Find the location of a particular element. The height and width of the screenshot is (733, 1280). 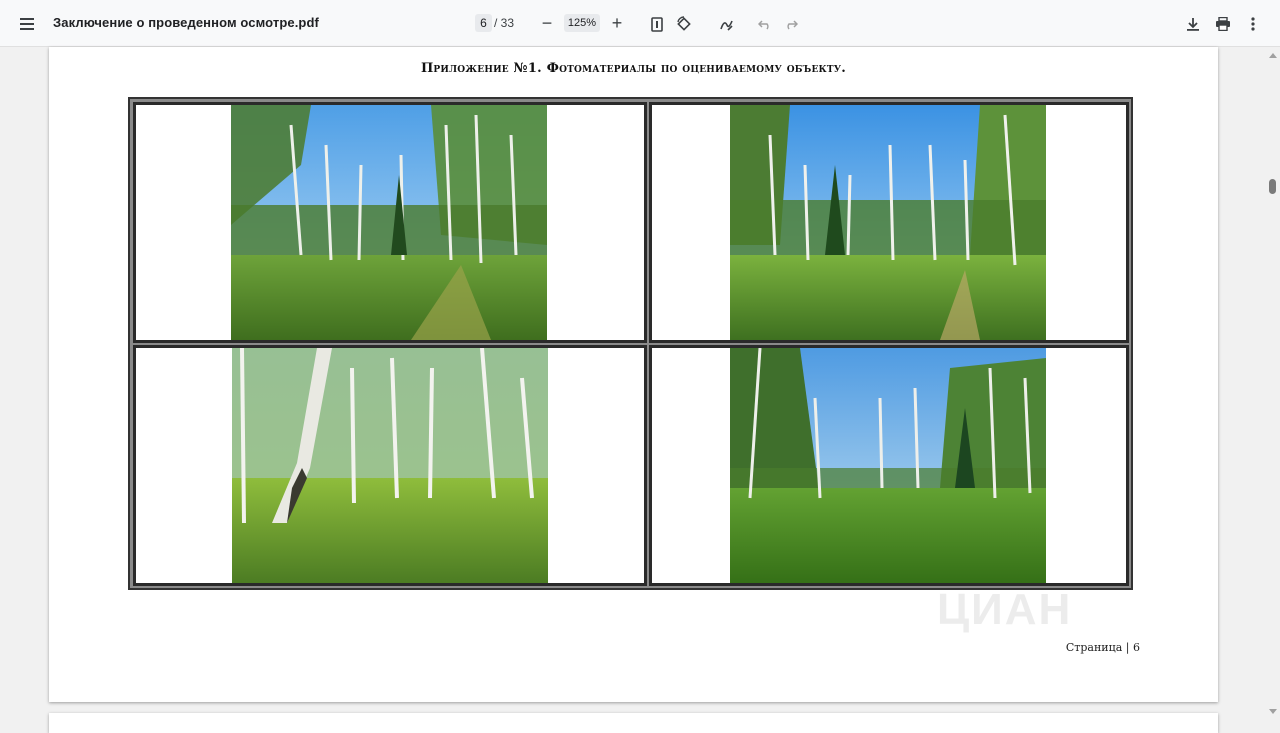

cian-watermark: ЦИАН is located at coordinates (1005, 609).